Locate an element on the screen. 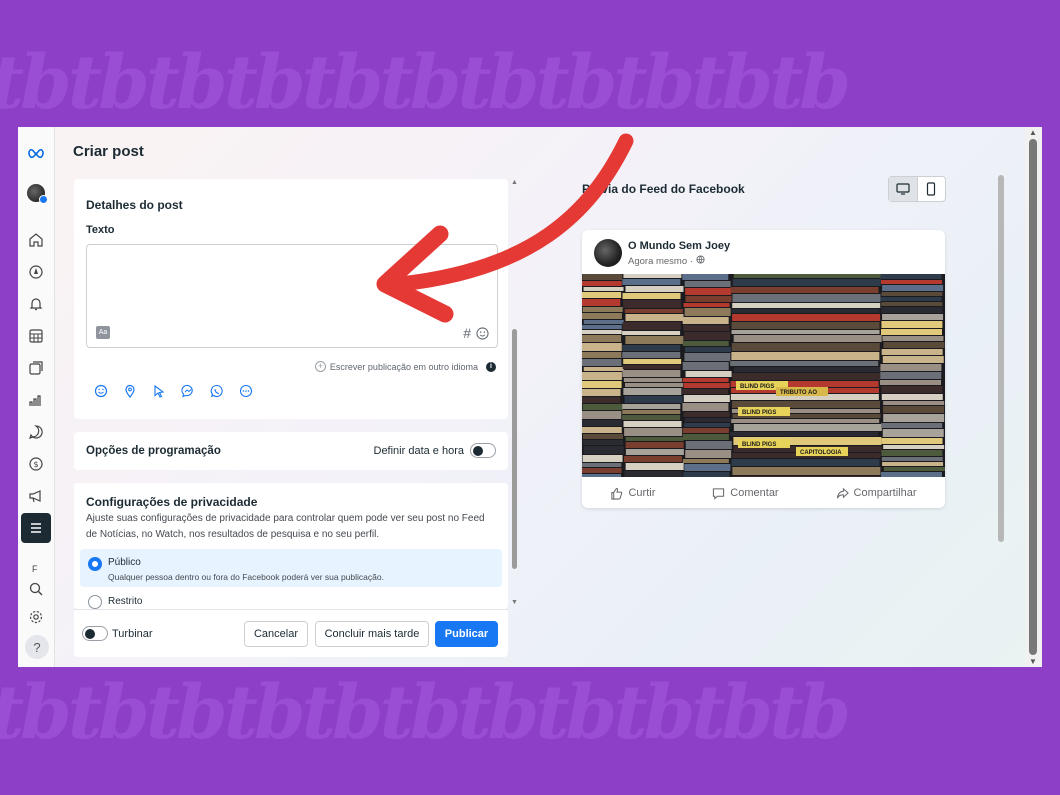 The image size is (1060, 795). write-other-language-label: Escrever publicação em outro idioma is located at coordinates (403, 366).